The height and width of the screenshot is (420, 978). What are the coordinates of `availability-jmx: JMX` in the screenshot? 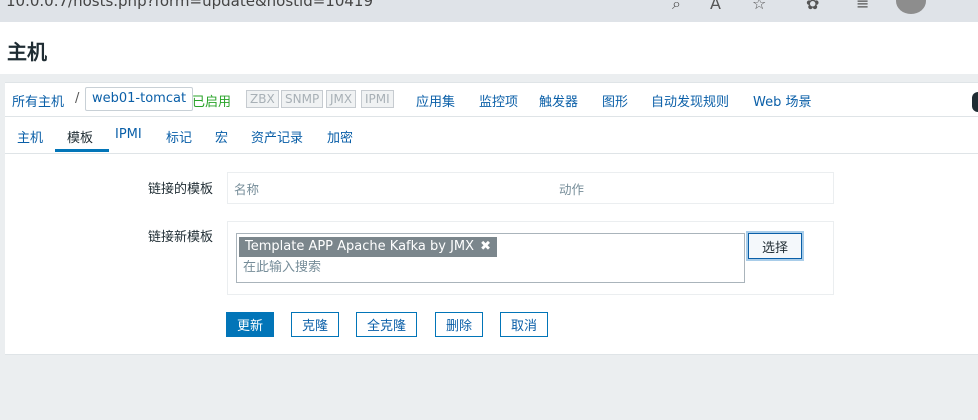 It's located at (341, 99).